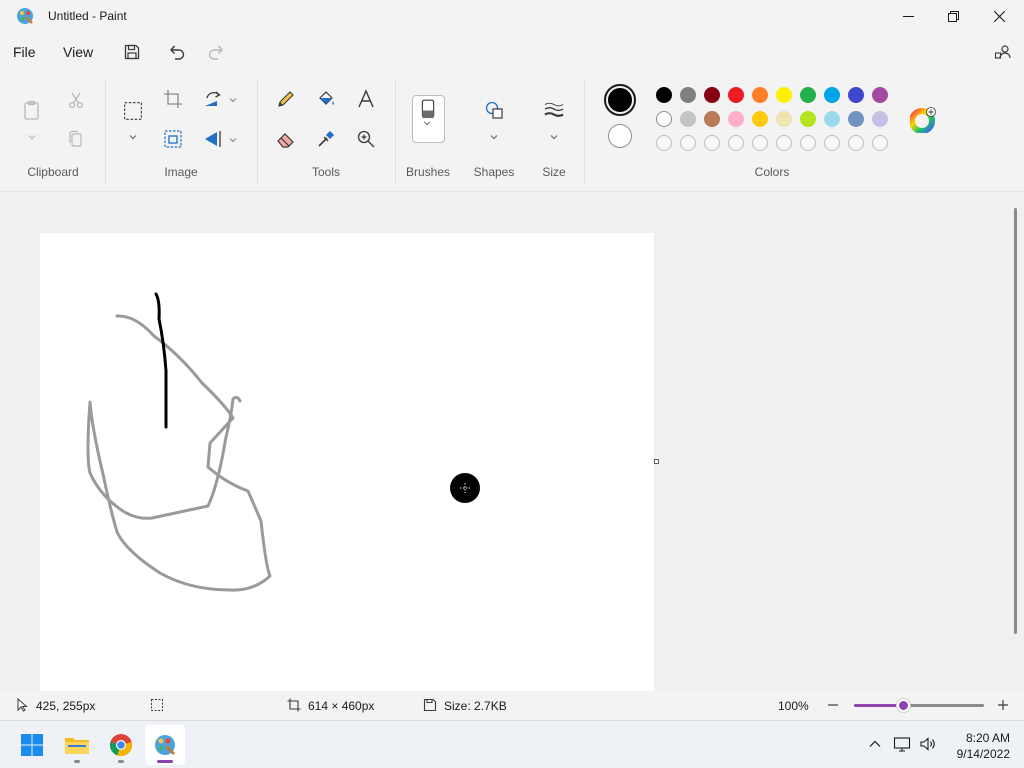 The image size is (1024, 768). I want to click on selection-size-icon, so click(157, 705).